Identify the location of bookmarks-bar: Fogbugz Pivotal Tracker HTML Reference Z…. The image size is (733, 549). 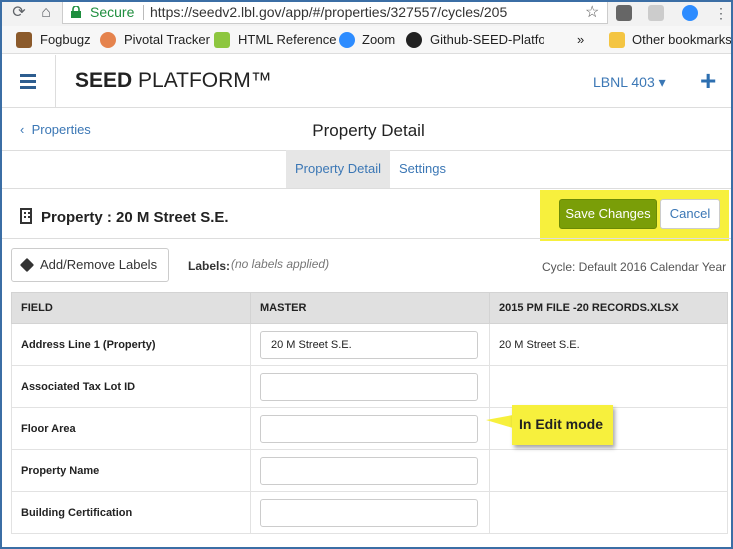
(366, 40).